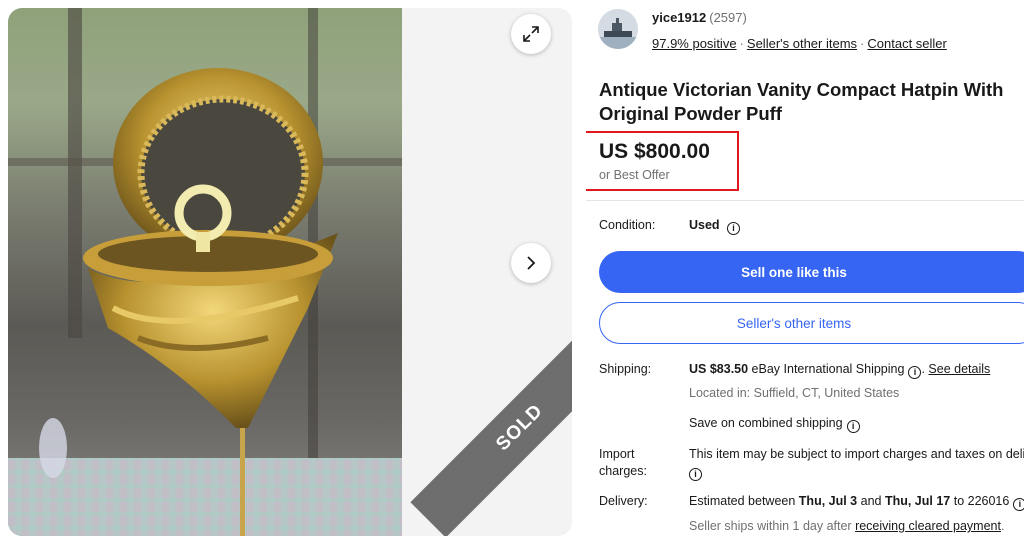 The image size is (1024, 544). I want to click on expand-arrows-icon, so click(531, 34).